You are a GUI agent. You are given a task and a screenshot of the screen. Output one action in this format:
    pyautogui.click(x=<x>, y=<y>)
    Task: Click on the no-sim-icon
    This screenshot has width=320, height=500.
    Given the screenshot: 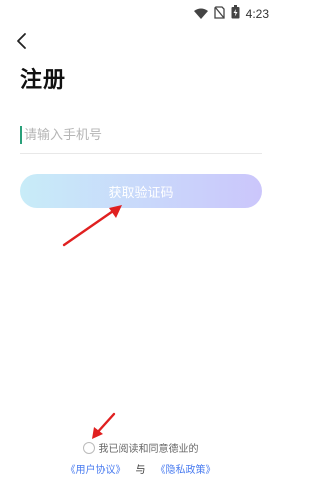 What is the action you would take?
    pyautogui.click(x=219, y=13)
    